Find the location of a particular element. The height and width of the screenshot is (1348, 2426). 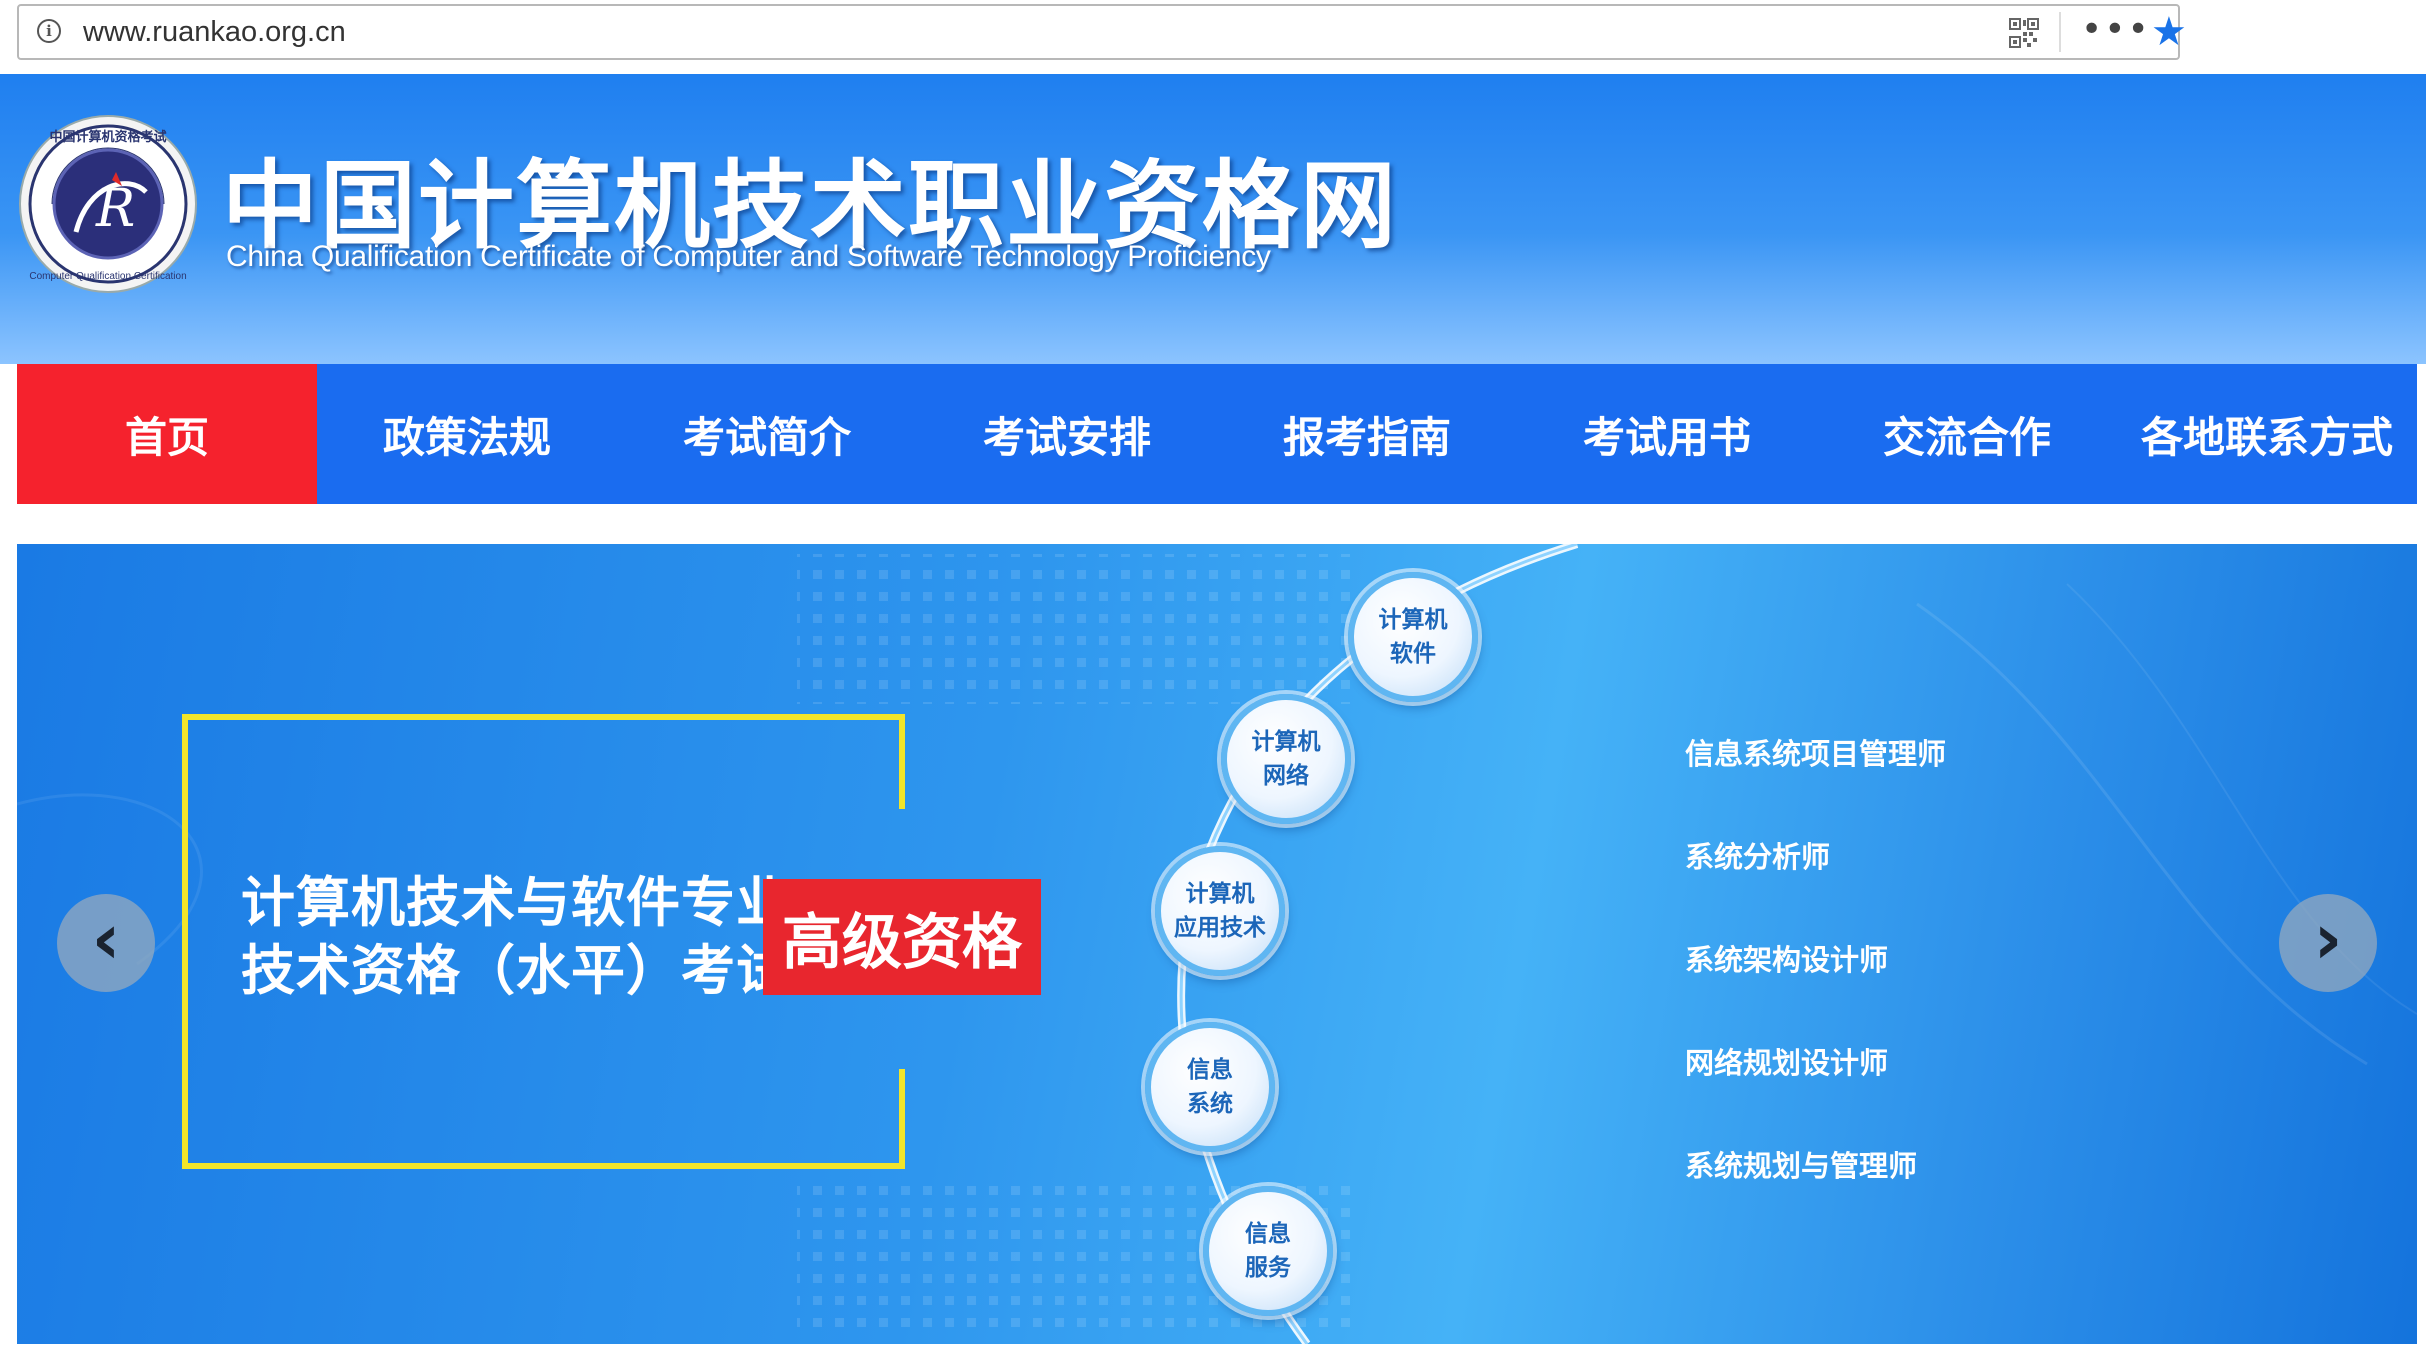

info-icon: i is located at coordinates (49, 31).